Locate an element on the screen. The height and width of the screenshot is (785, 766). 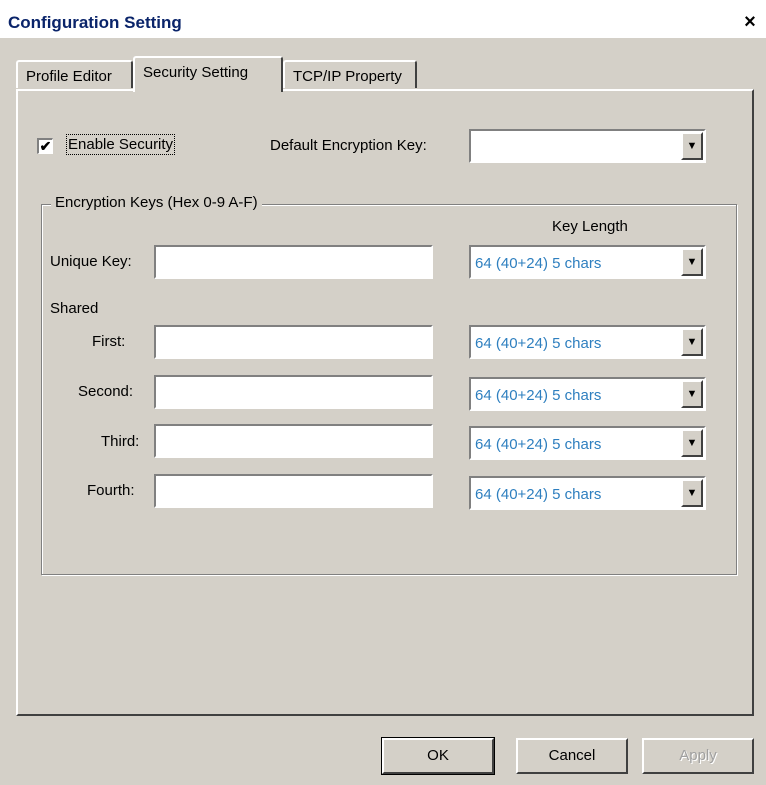
unique-key-label: Unique Key: is located at coordinates (91, 261).